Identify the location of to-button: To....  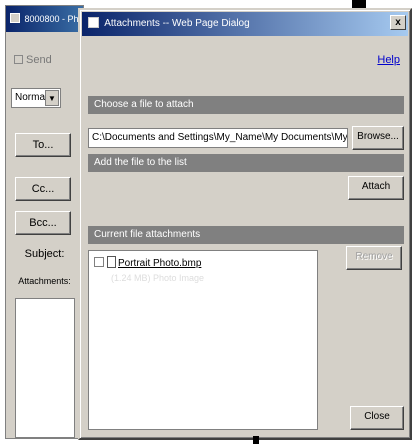
(43, 145).